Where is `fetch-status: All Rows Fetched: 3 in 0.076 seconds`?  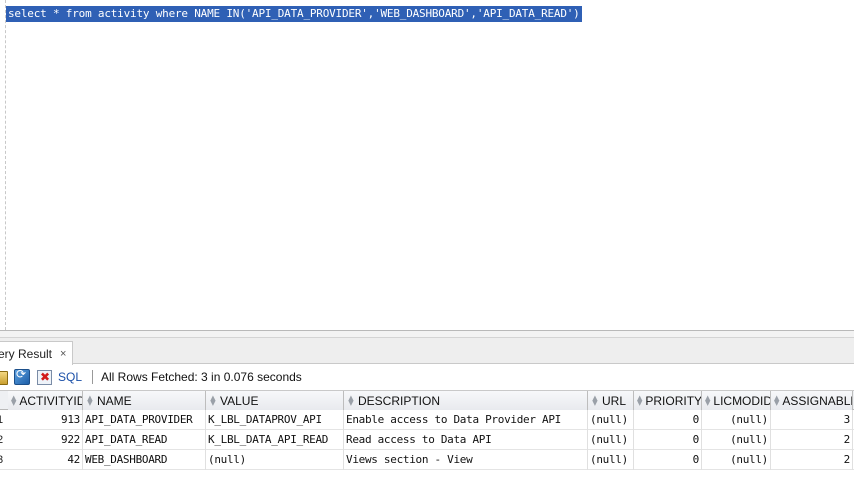 fetch-status: All Rows Fetched: 3 in 0.076 seconds is located at coordinates (201, 377).